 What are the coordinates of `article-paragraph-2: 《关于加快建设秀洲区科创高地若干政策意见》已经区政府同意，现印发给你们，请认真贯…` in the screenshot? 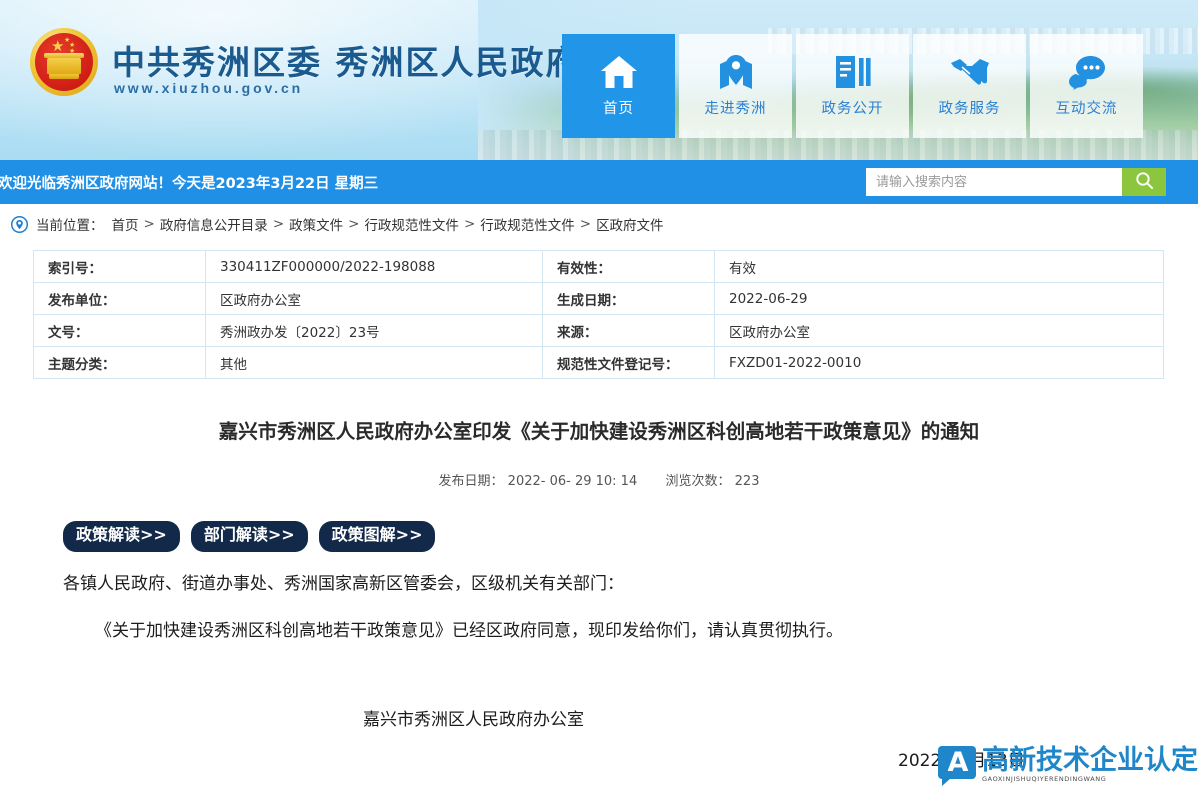 It's located at (469, 631).